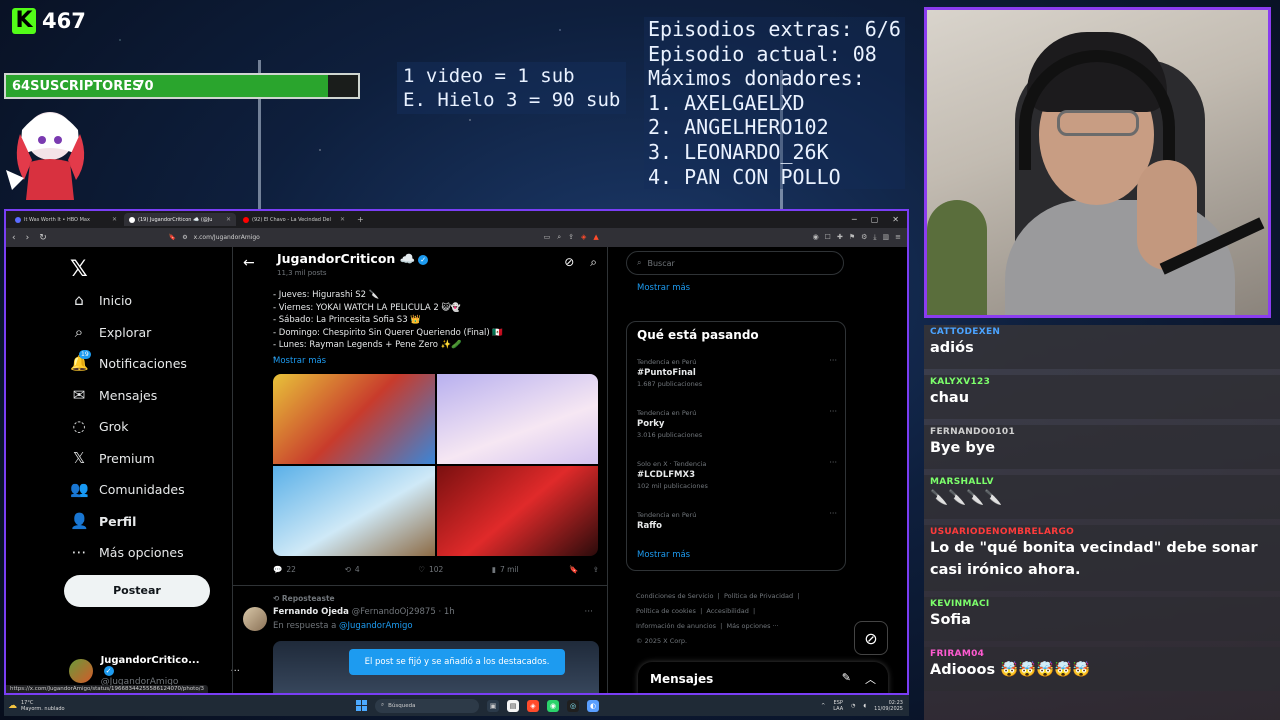 Image resolution: width=1280 pixels, height=720 pixels. What do you see at coordinates (533, 705) in the screenshot?
I see `brave-browser-icon: ◈` at bounding box center [533, 705].